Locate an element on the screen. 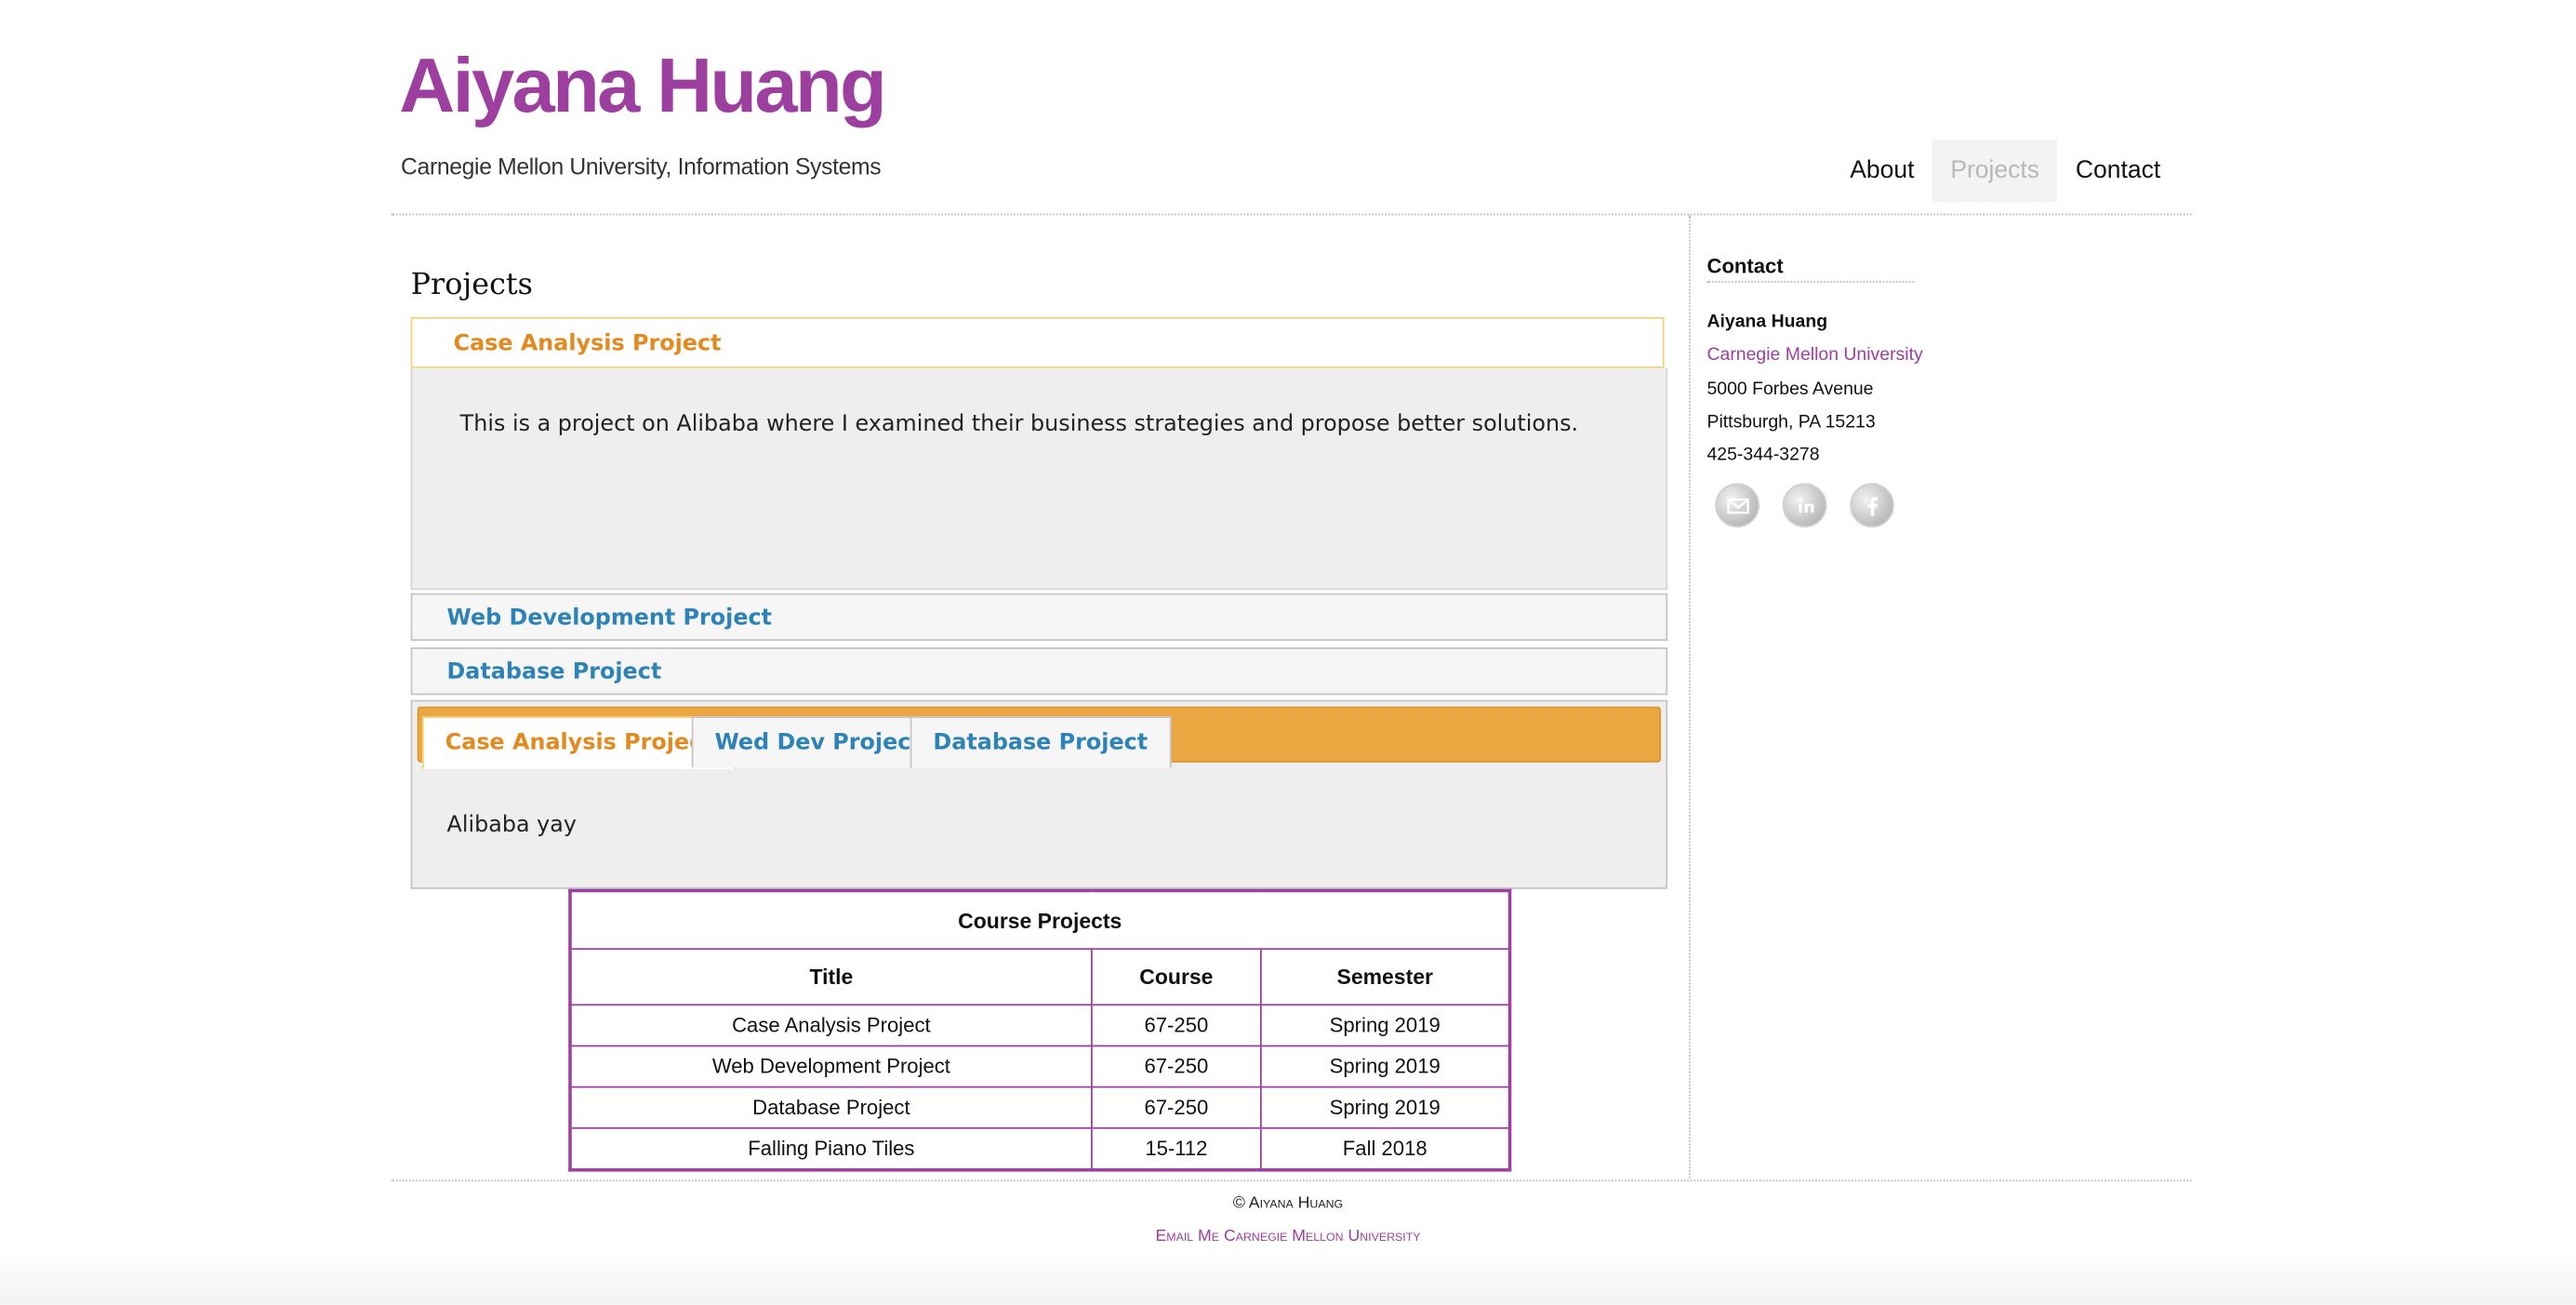  accordion-header-database: Database Project is located at coordinates (1039, 671).